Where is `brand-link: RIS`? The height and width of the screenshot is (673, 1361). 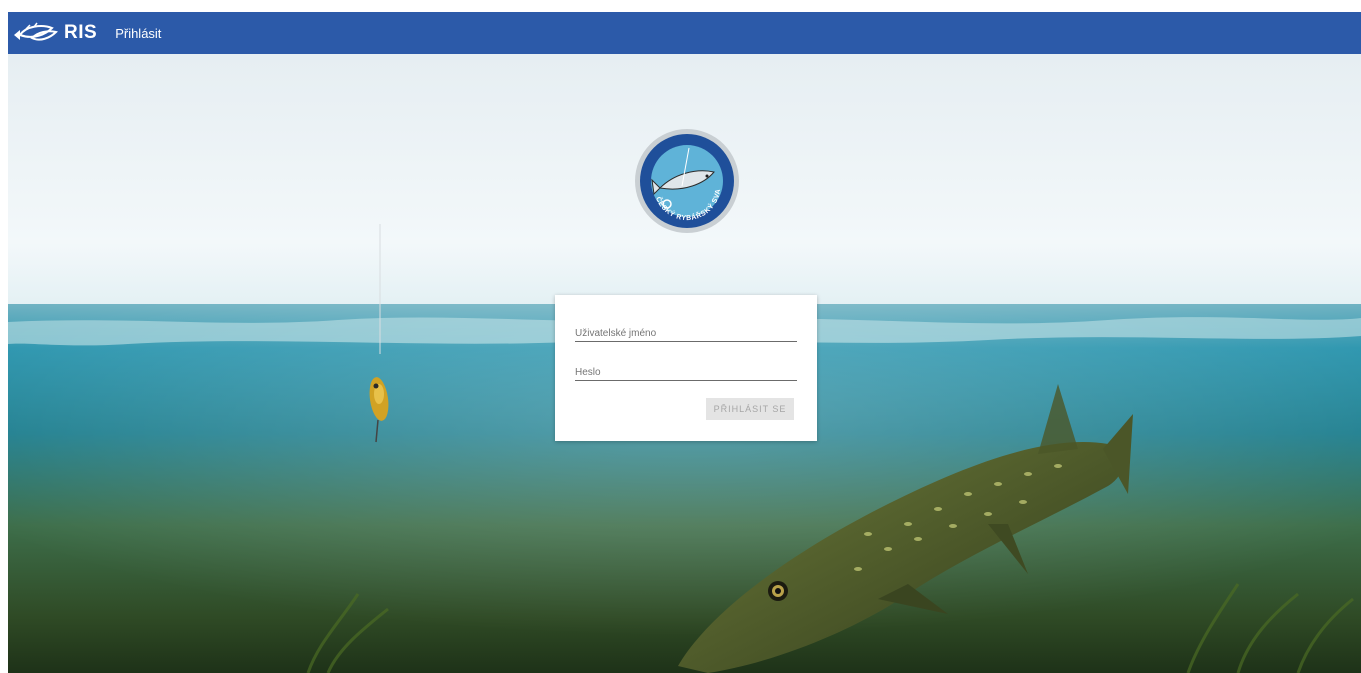 brand-link: RIS is located at coordinates (52, 33).